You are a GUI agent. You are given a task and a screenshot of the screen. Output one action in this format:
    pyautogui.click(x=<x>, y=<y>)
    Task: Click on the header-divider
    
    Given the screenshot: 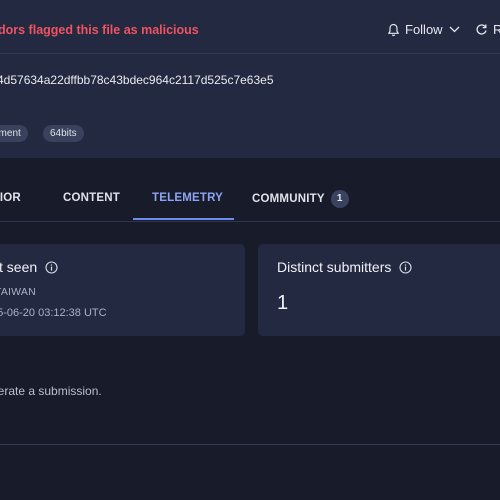 What is the action you would take?
    pyautogui.click(x=250, y=53)
    